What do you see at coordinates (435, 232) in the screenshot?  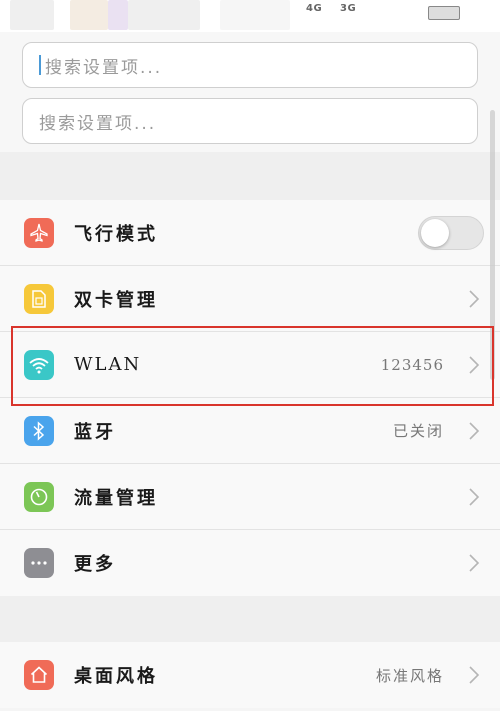 I see `toggle-knob` at bounding box center [435, 232].